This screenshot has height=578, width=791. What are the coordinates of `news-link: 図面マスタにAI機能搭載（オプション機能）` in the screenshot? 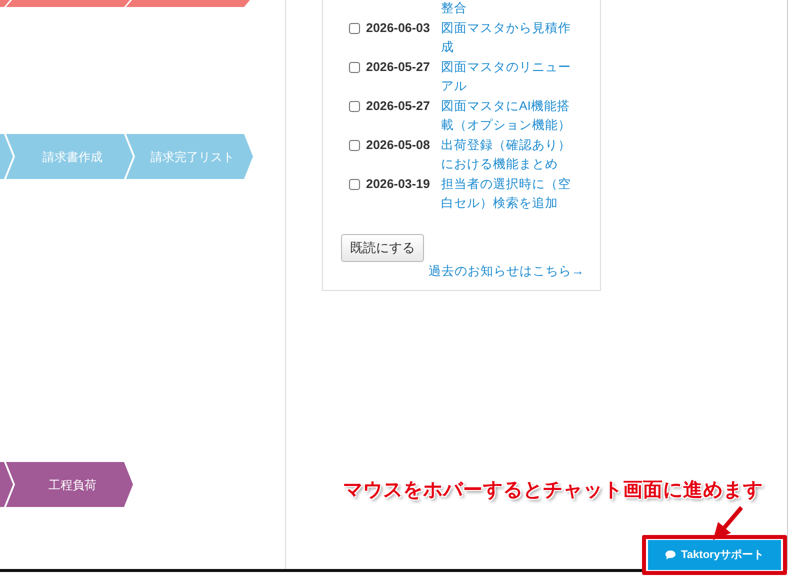 It's located at (506, 116).